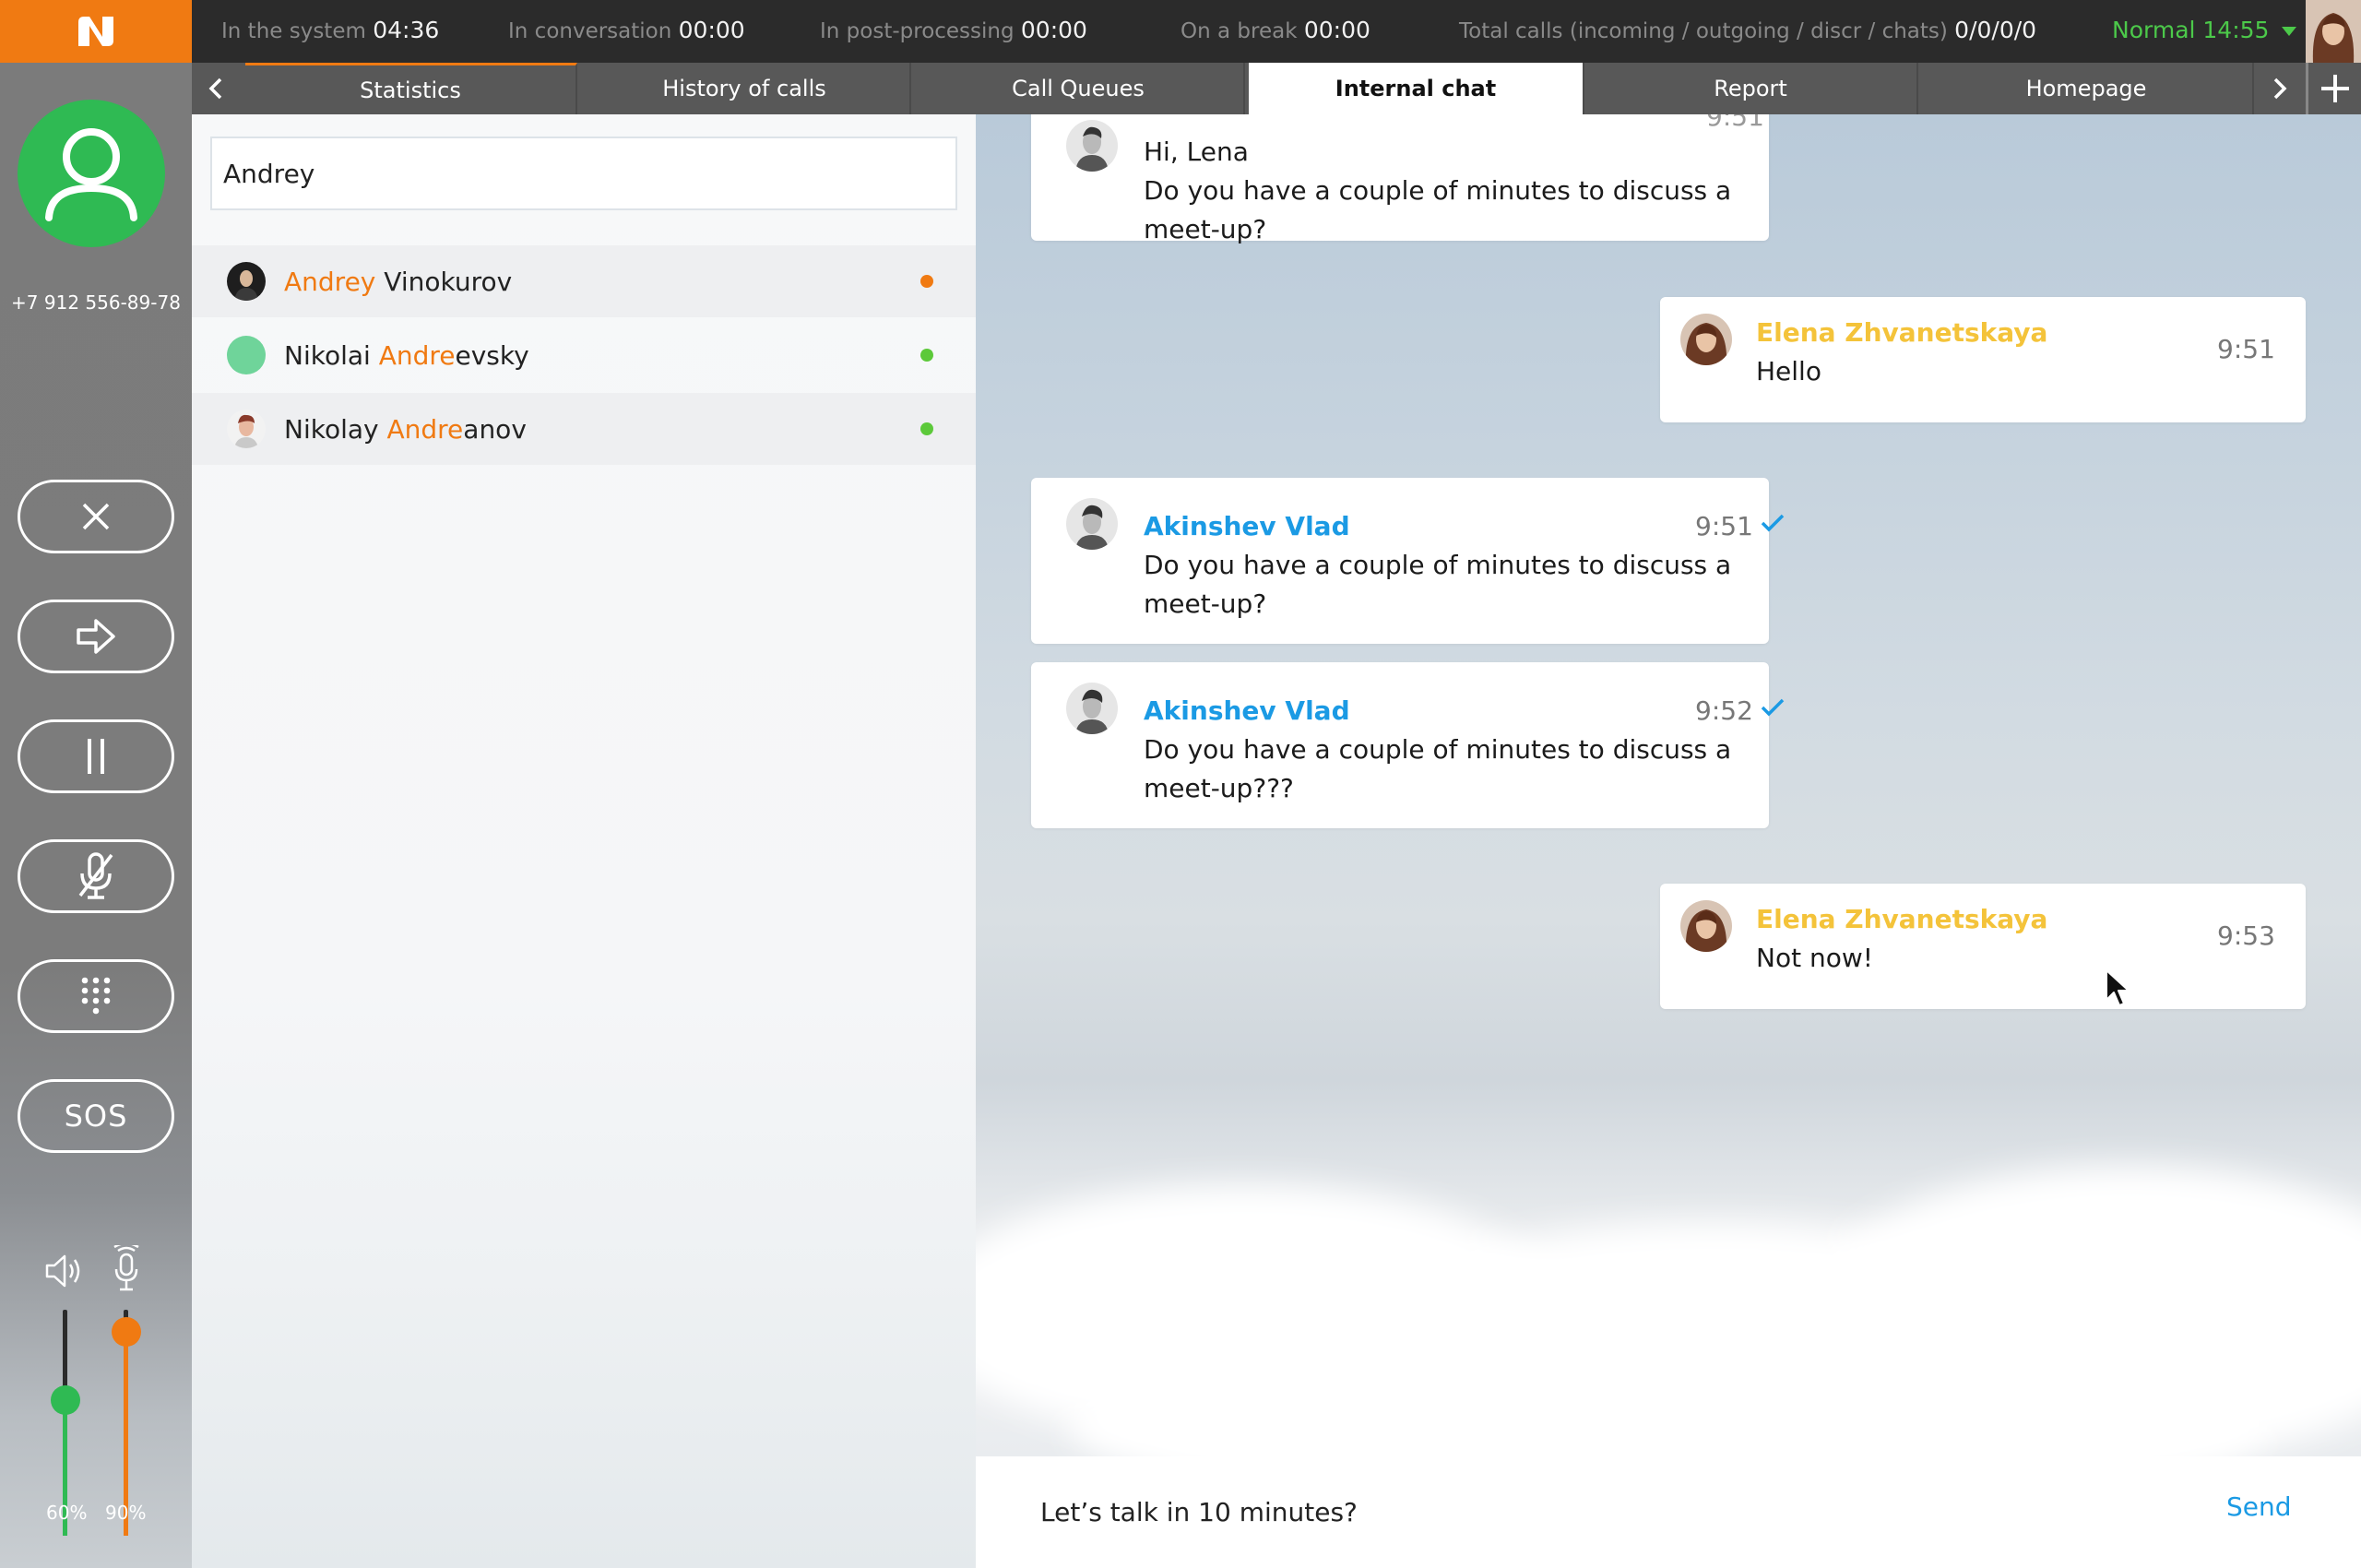 This screenshot has height=1568, width=2361. What do you see at coordinates (126, 1332) in the screenshot?
I see `mic-volume-handle` at bounding box center [126, 1332].